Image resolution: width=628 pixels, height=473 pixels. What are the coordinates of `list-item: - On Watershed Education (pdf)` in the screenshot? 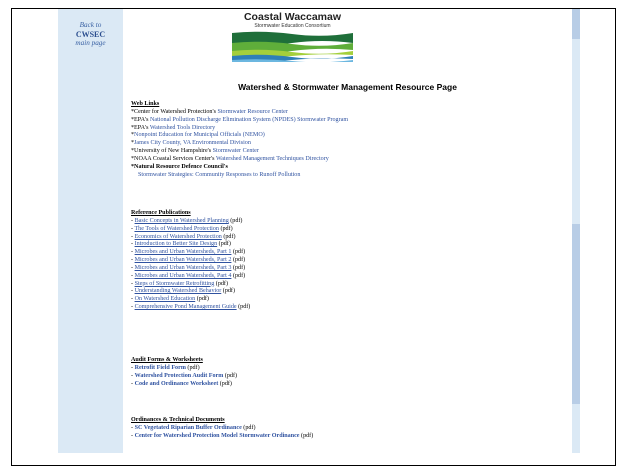 It's located at (190, 300).